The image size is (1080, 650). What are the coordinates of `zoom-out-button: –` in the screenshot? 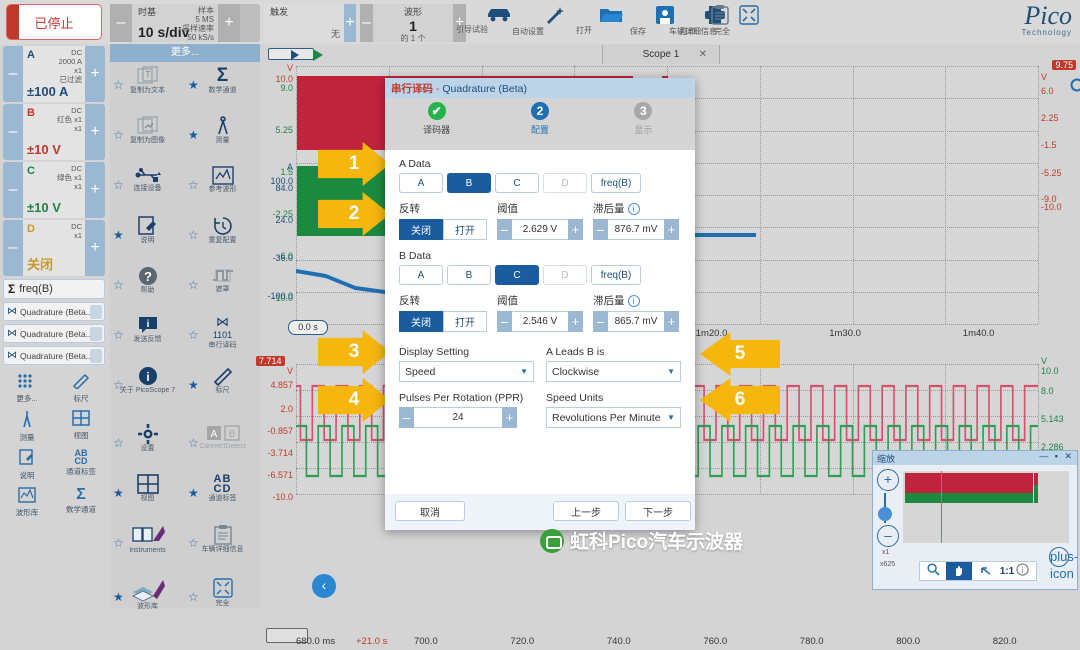 It's located at (888, 536).